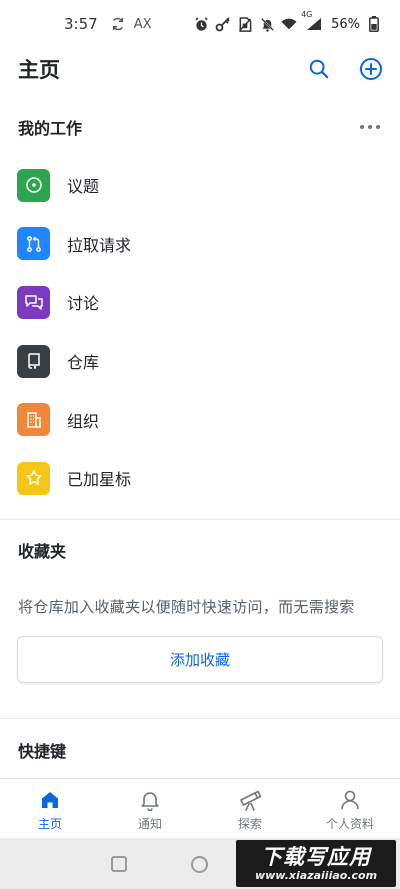 The image size is (400, 889). Describe the element at coordinates (316, 856) in the screenshot. I see `watermark-title: 下载写应用` at that location.